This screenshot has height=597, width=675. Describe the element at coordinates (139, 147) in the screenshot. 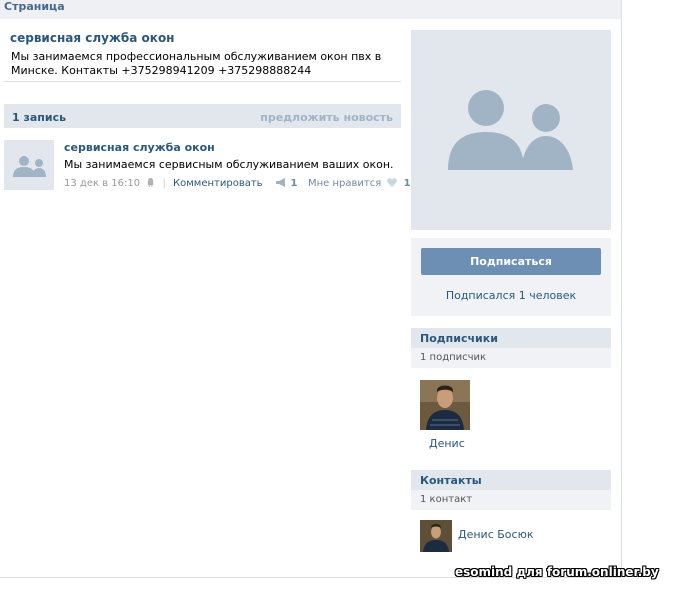

I see `post-author: сервисная служба окон` at that location.